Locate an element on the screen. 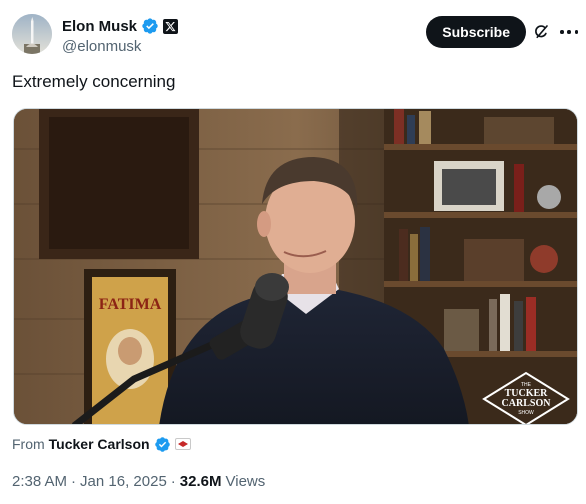  poster-text: FATIMA is located at coordinates (130, 304).